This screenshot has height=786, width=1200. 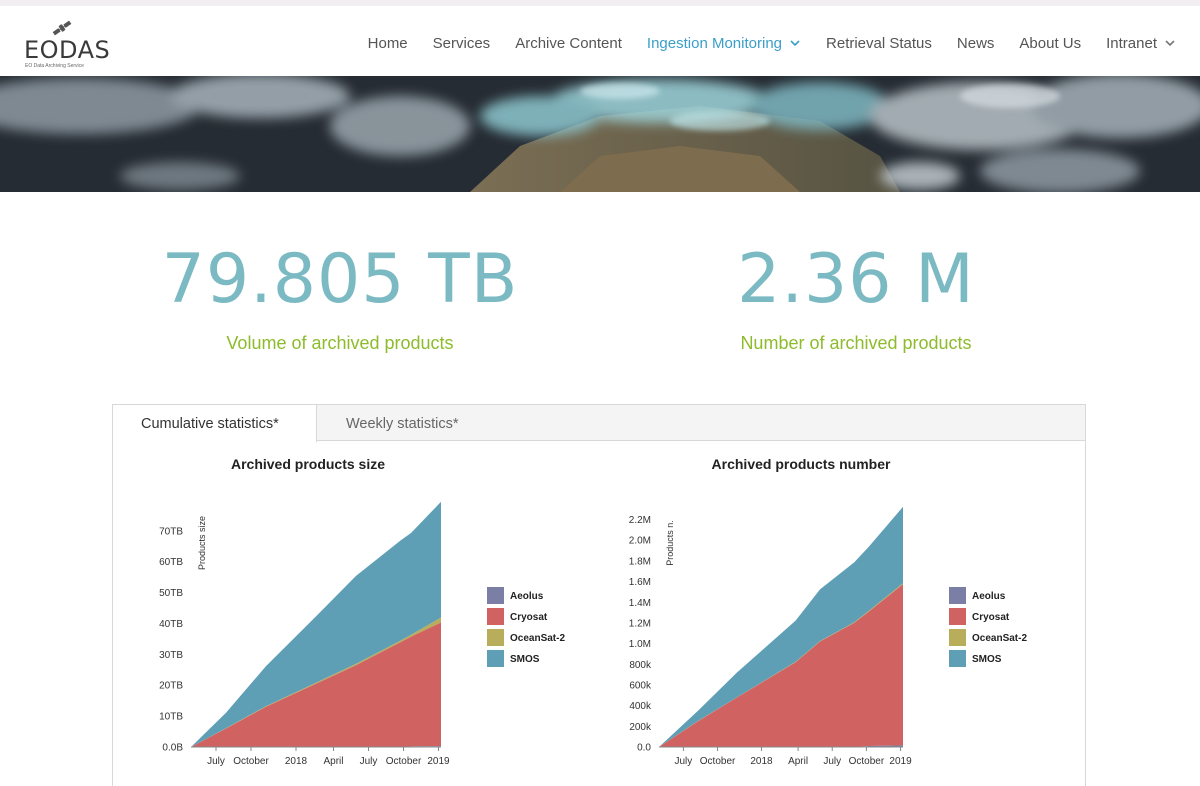 I want to click on nav-ingestion-monitoring: Ingestion Monitoring, so click(x=724, y=43).